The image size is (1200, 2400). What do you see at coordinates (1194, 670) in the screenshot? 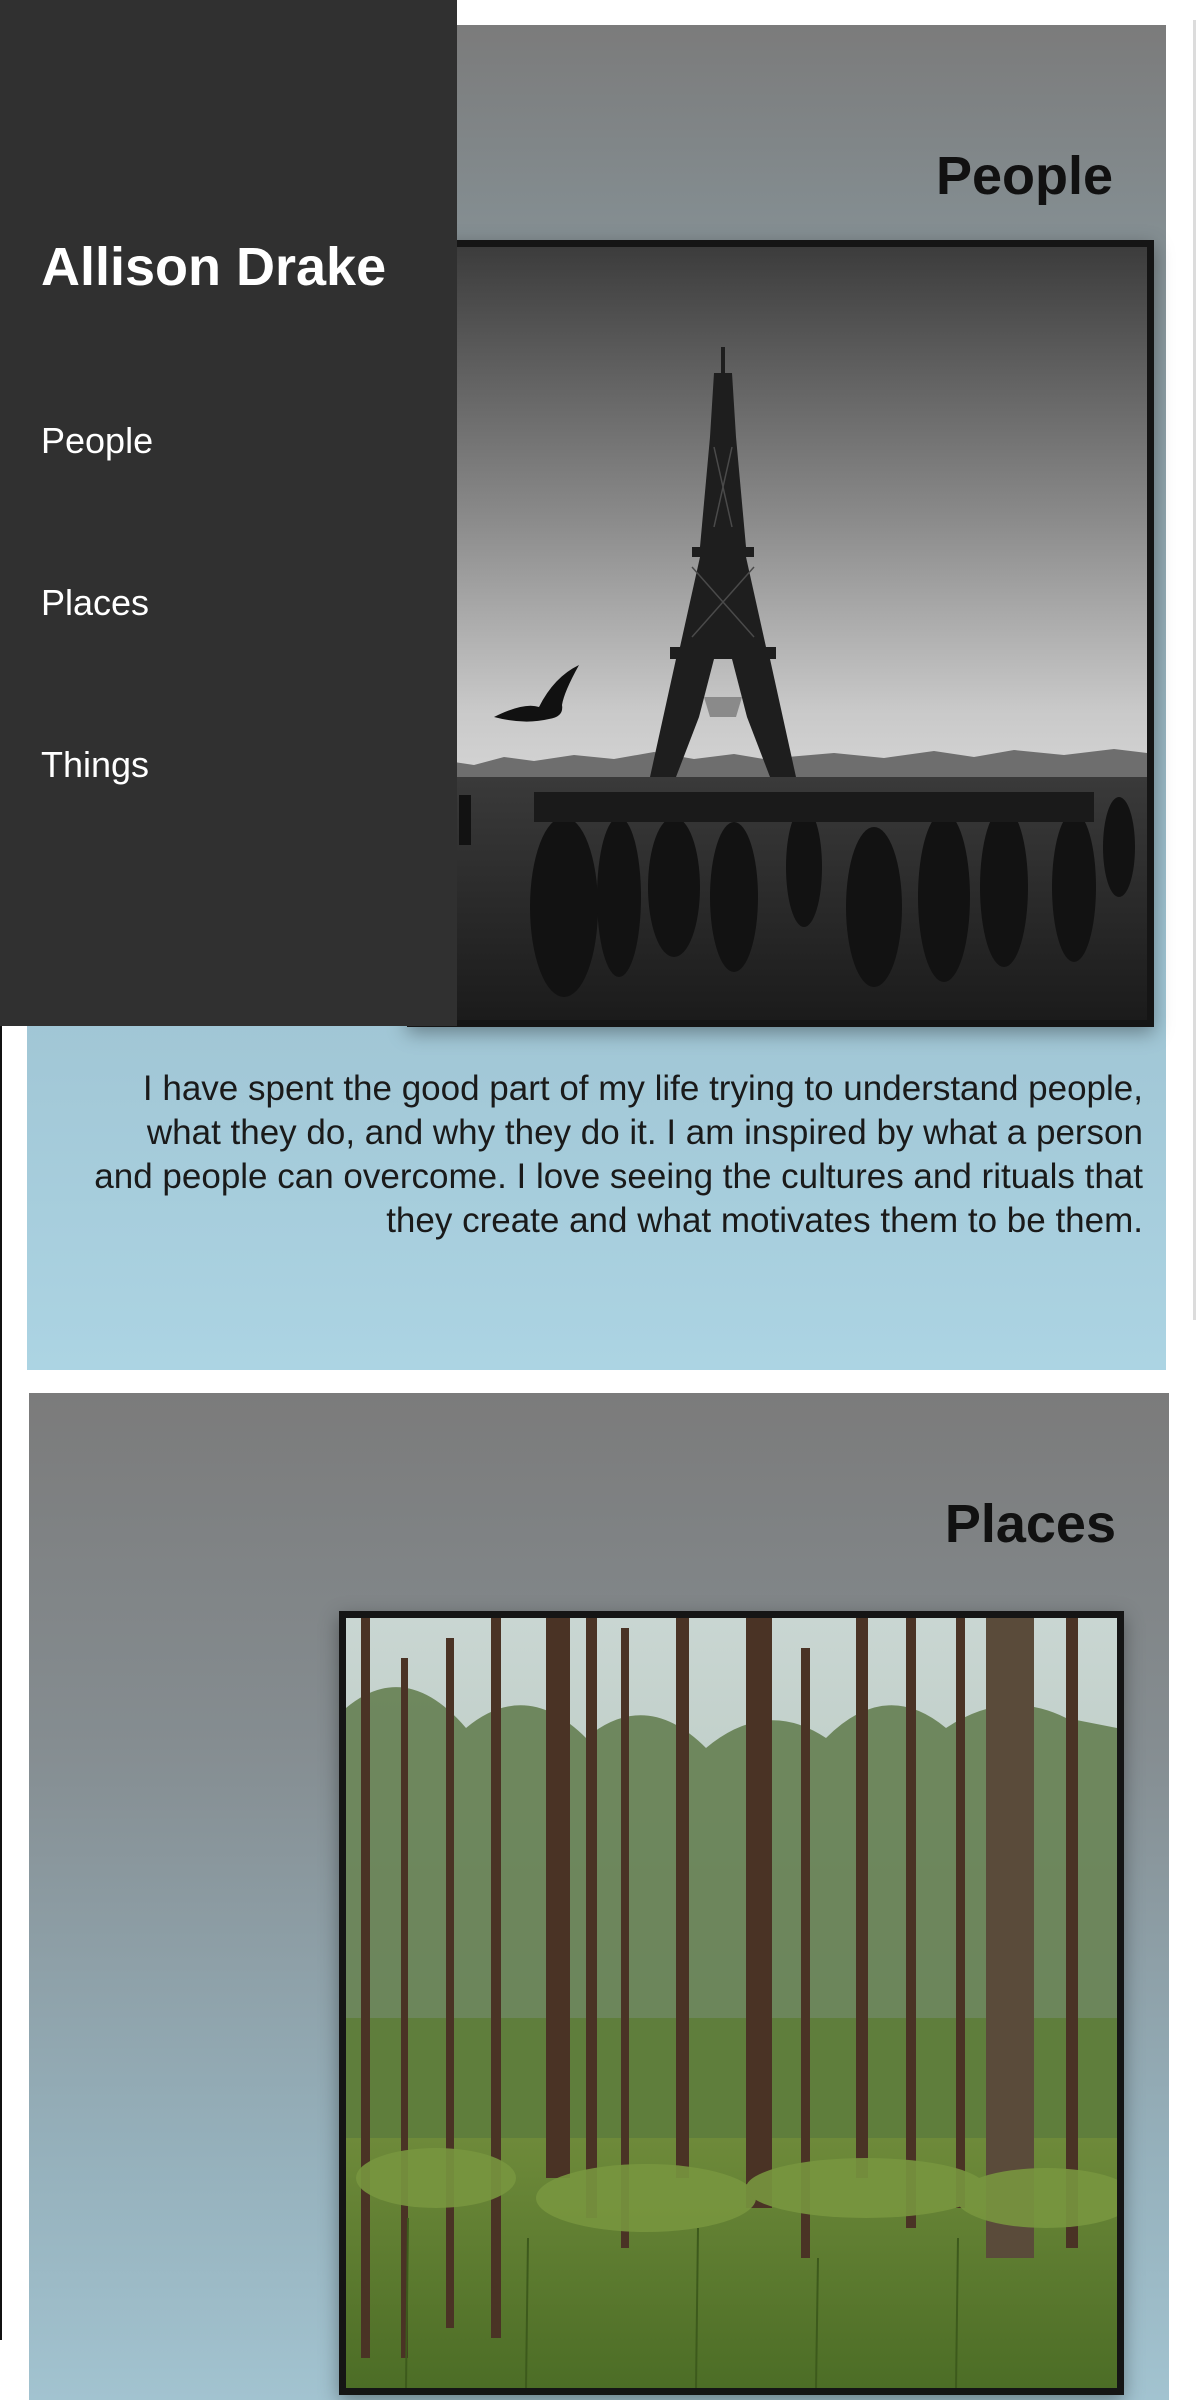
I see `right-scrollbar-track` at bounding box center [1194, 670].